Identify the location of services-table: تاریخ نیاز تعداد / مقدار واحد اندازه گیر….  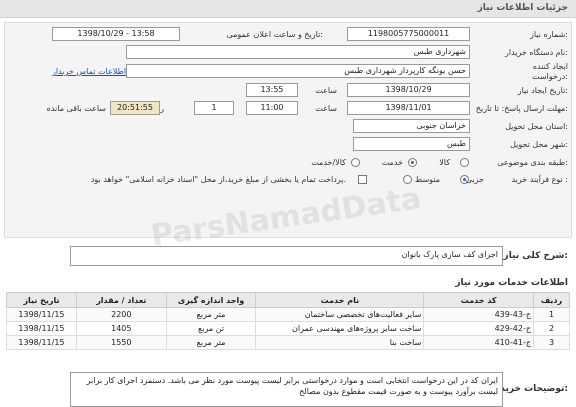
(288, 321).